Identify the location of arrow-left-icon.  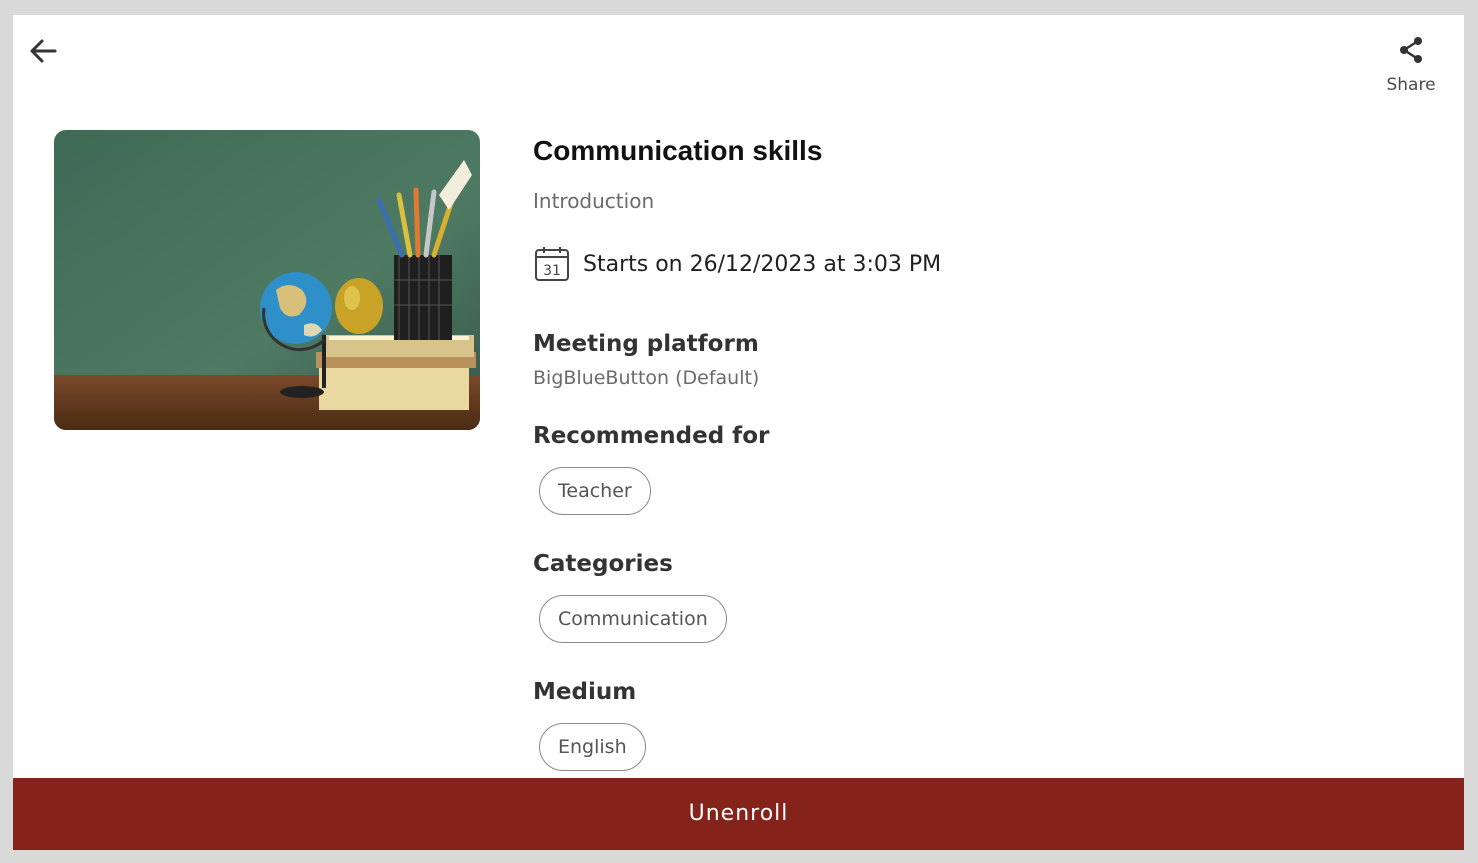
(43, 51).